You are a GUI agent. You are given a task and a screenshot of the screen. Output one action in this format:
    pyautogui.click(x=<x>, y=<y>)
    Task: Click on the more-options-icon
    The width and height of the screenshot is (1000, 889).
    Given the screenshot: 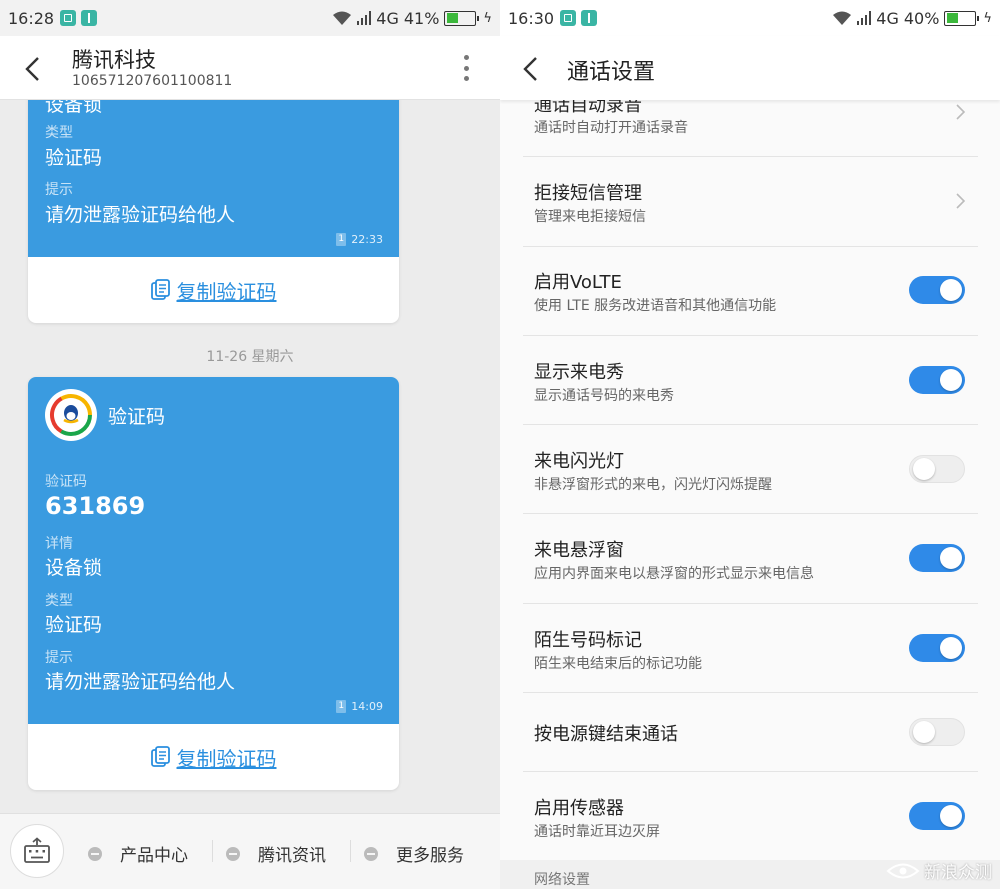 What is the action you would take?
    pyautogui.click(x=466, y=68)
    